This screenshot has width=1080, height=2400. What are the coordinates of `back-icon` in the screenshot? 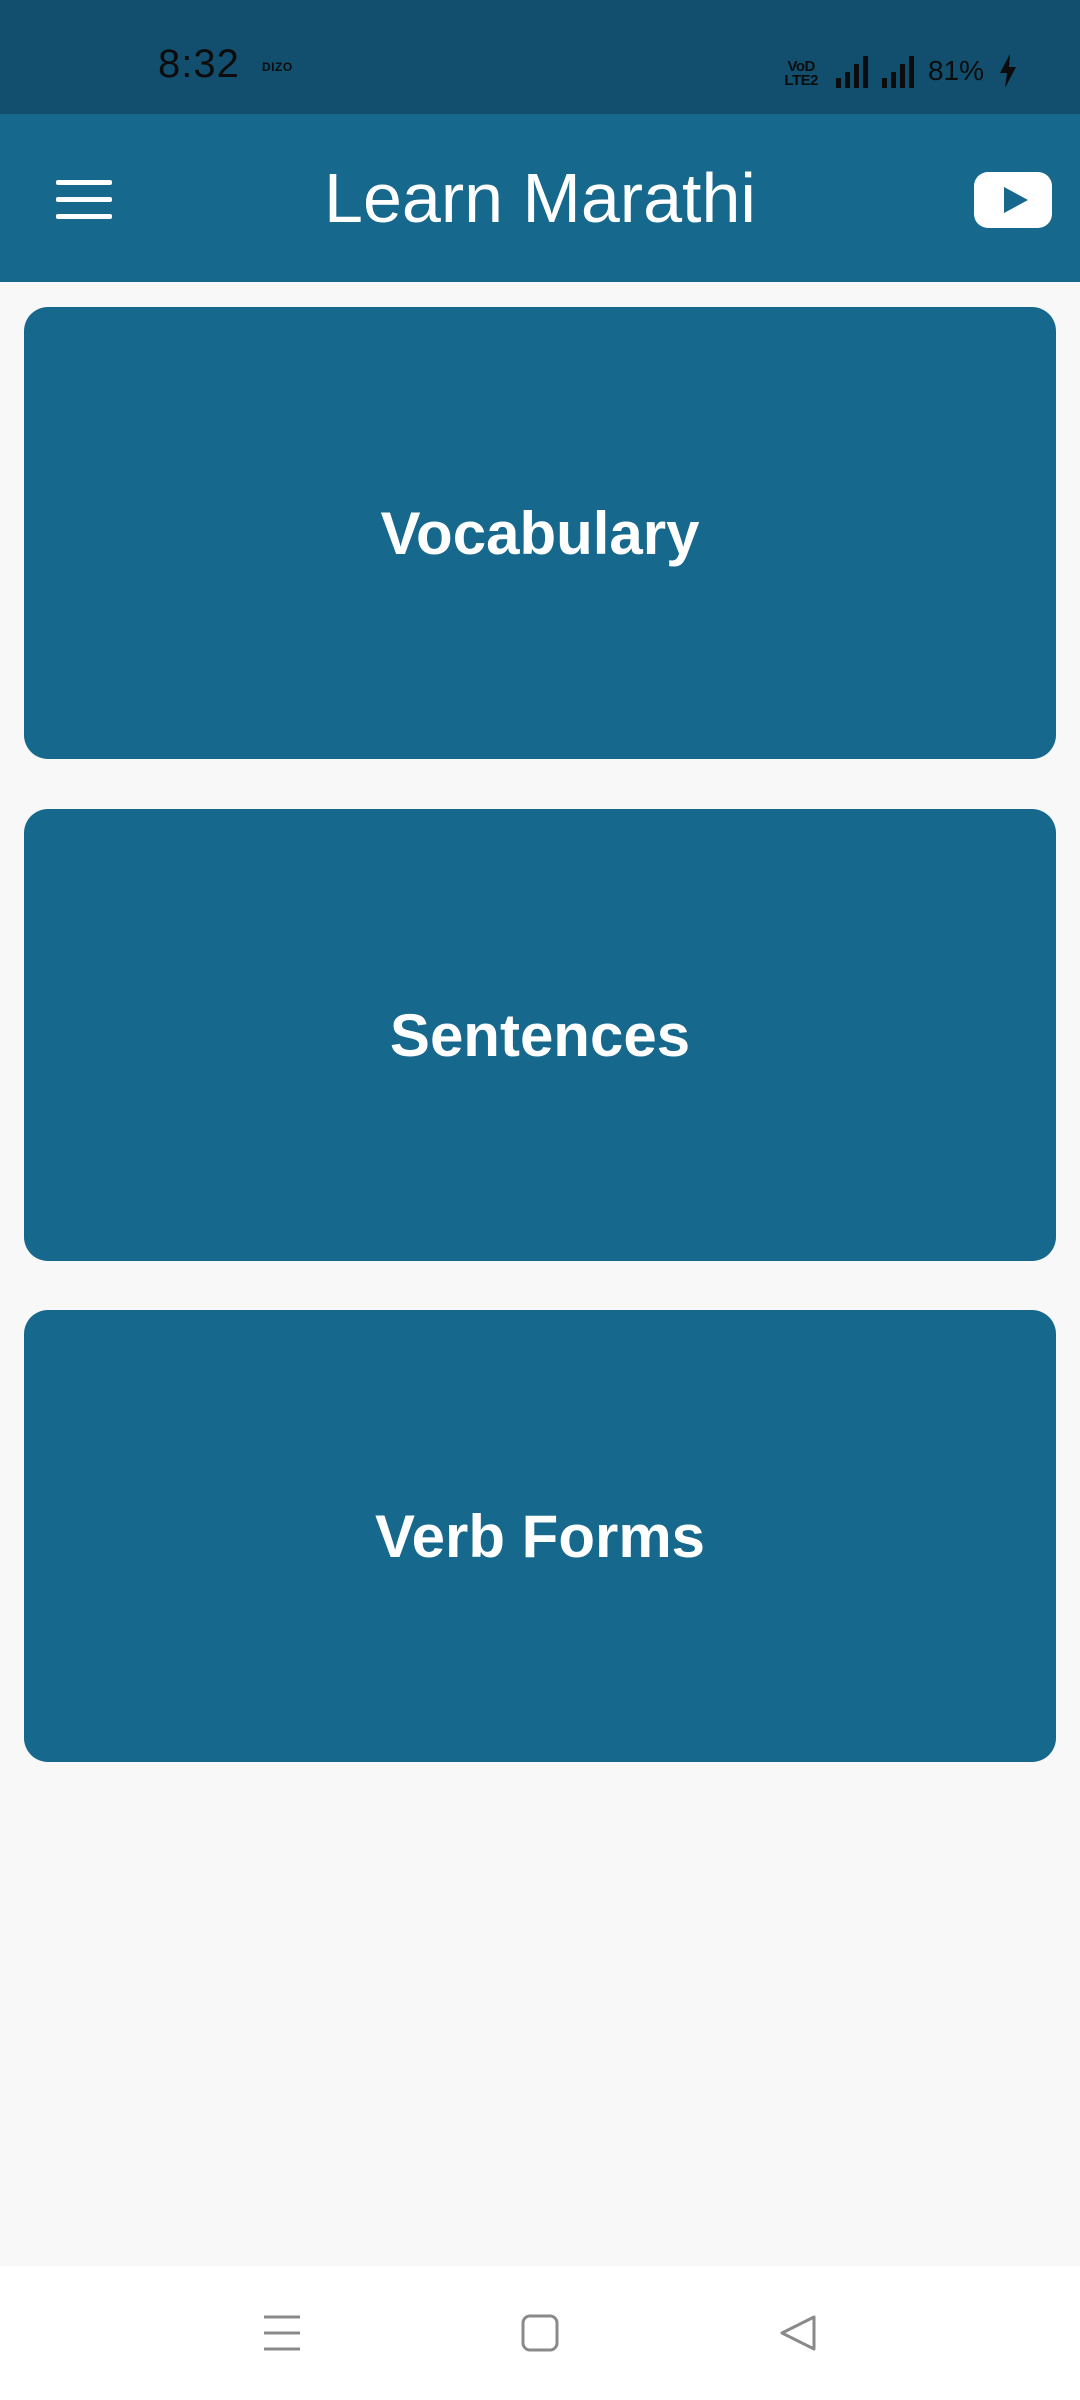 It's located at (798, 2333).